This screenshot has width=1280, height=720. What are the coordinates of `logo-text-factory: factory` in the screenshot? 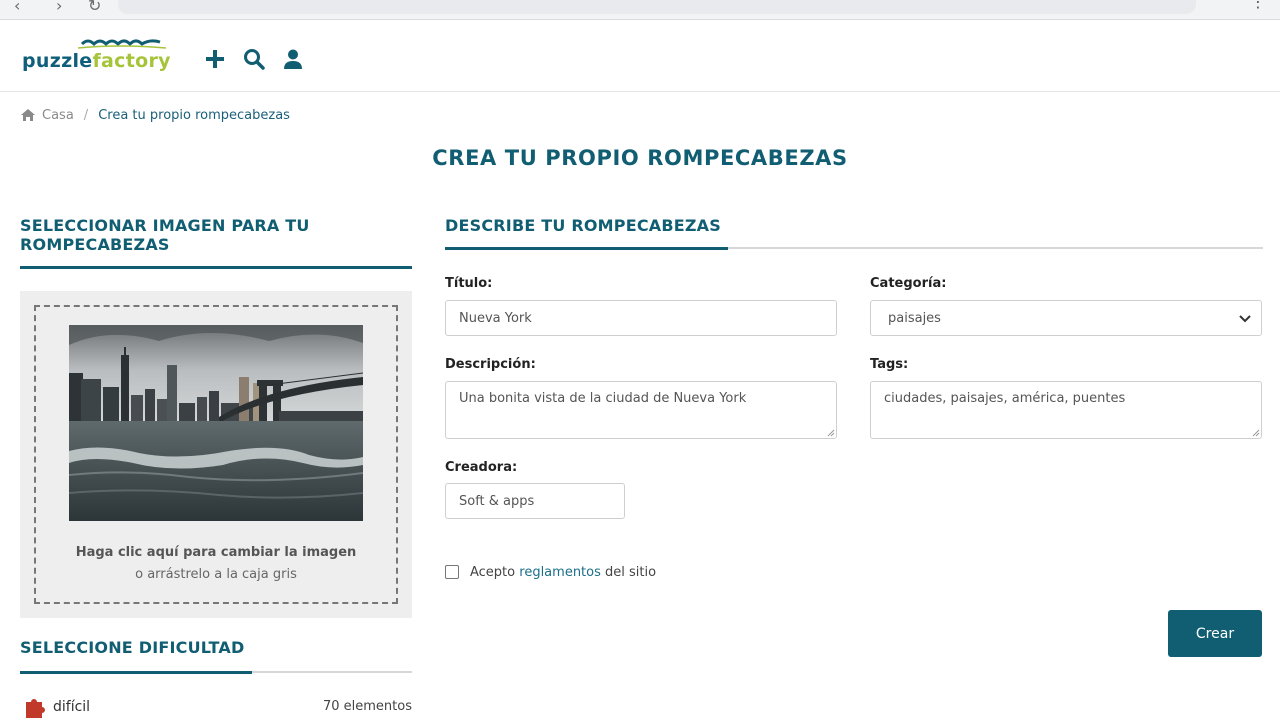 It's located at (131, 61).